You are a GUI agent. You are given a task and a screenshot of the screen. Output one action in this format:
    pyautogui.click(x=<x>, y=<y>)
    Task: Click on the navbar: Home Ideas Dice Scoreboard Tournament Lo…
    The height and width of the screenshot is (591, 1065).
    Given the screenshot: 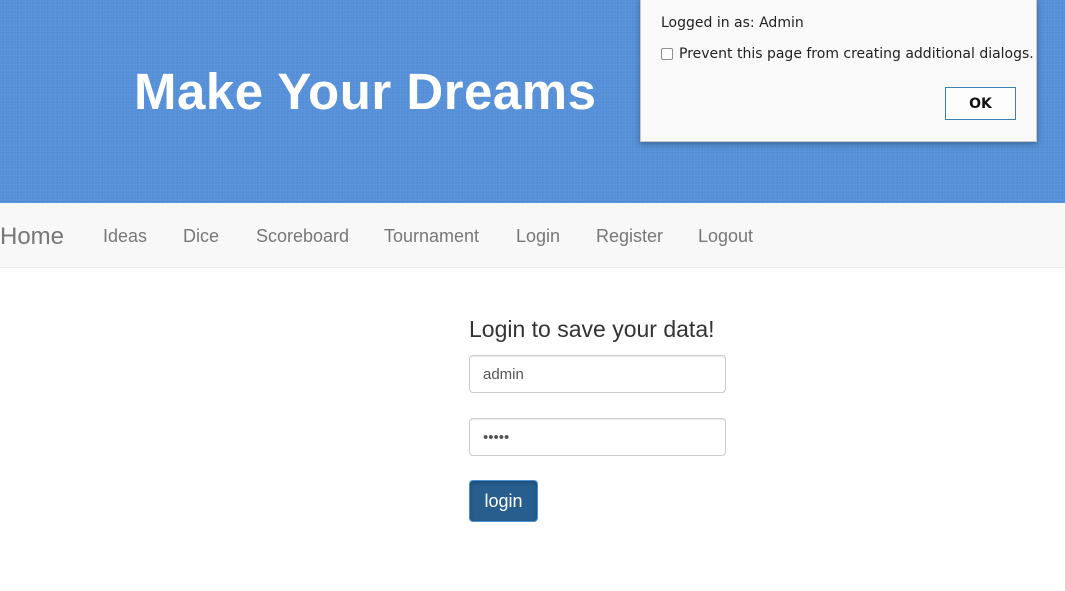 What is the action you would take?
    pyautogui.click(x=532, y=235)
    